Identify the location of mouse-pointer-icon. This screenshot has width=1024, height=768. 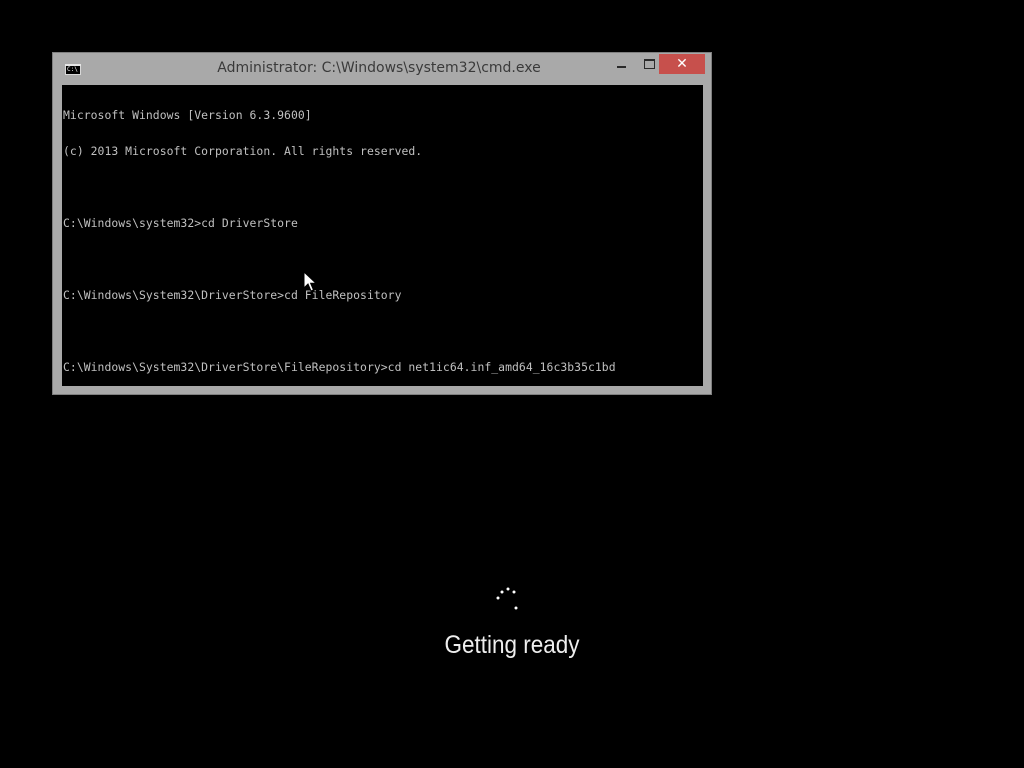
(310, 281).